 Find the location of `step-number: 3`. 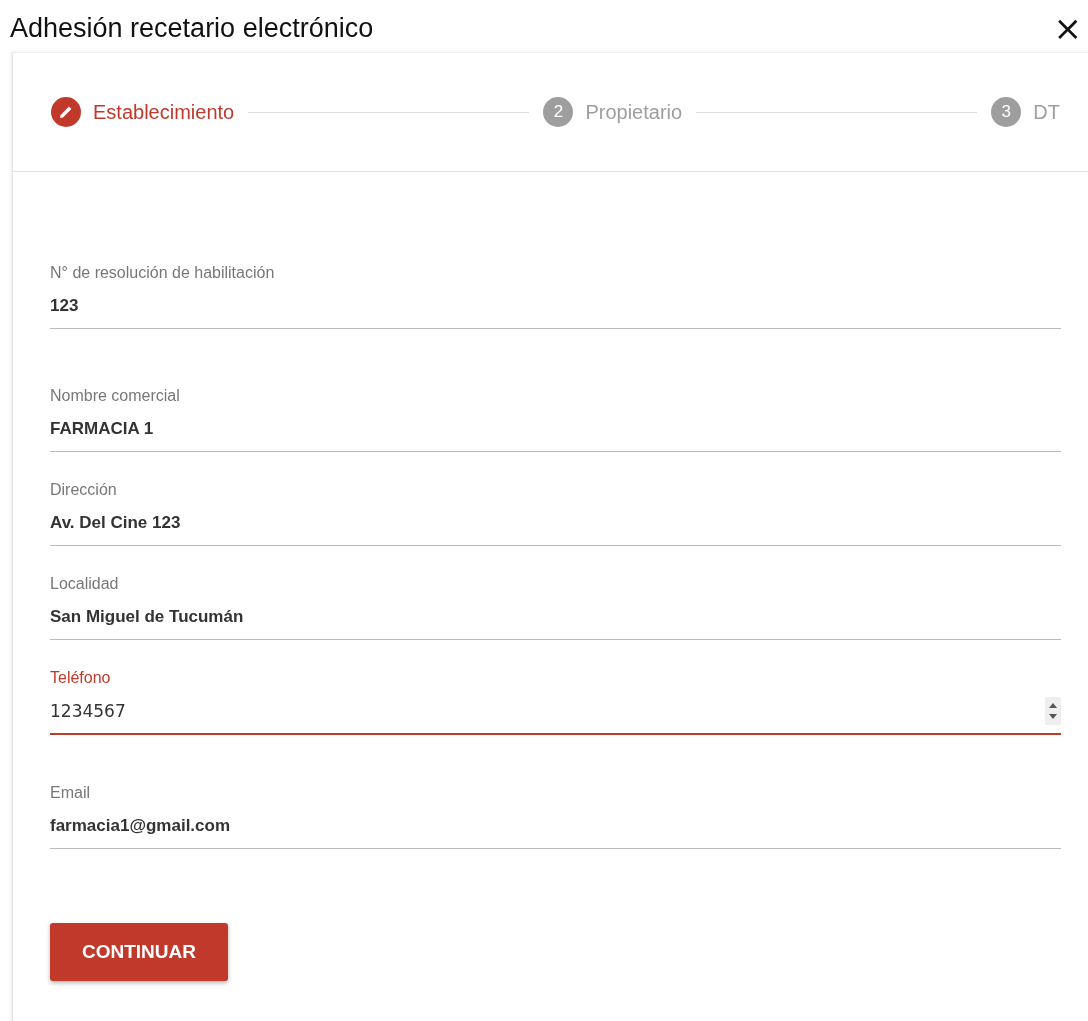

step-number: 3 is located at coordinates (1006, 112).